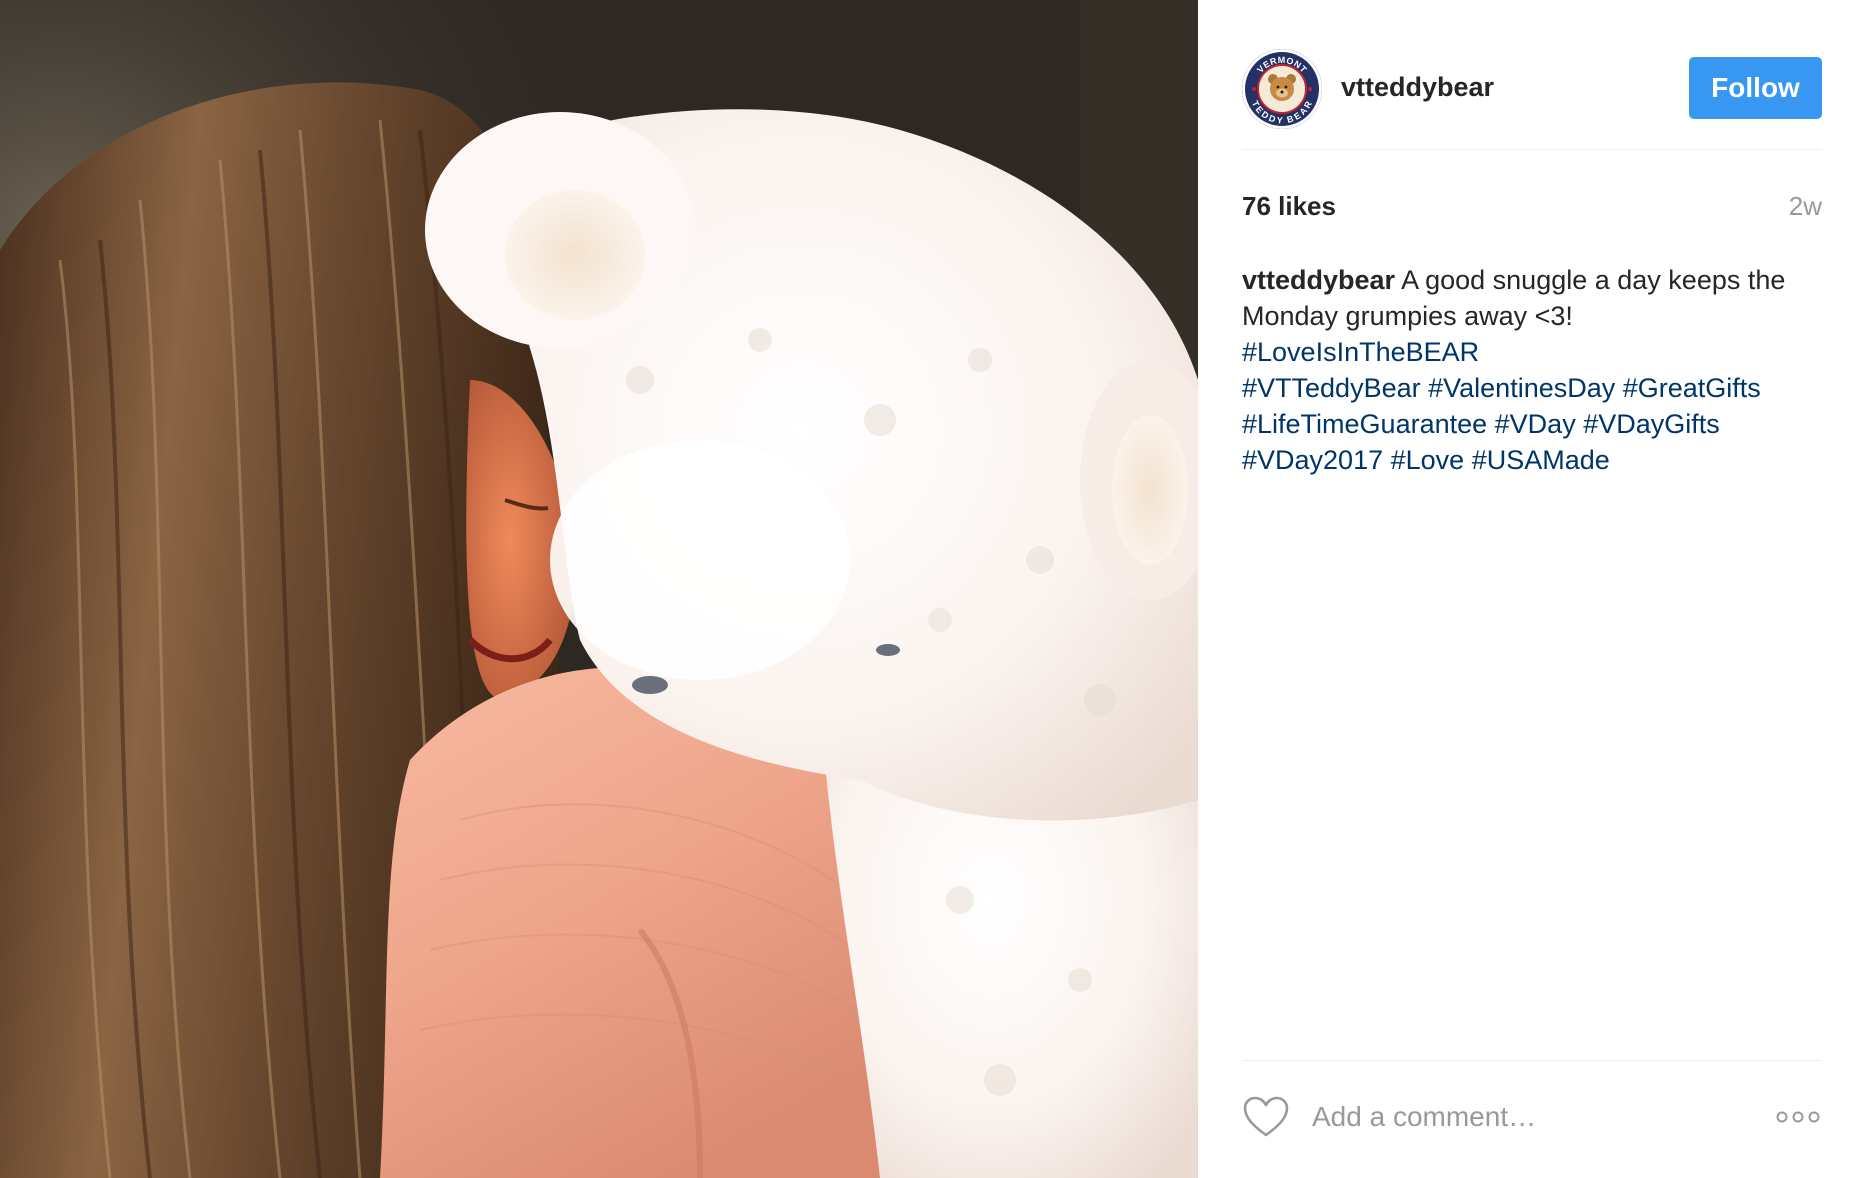  I want to click on comment-bar, so click(1532, 1119).